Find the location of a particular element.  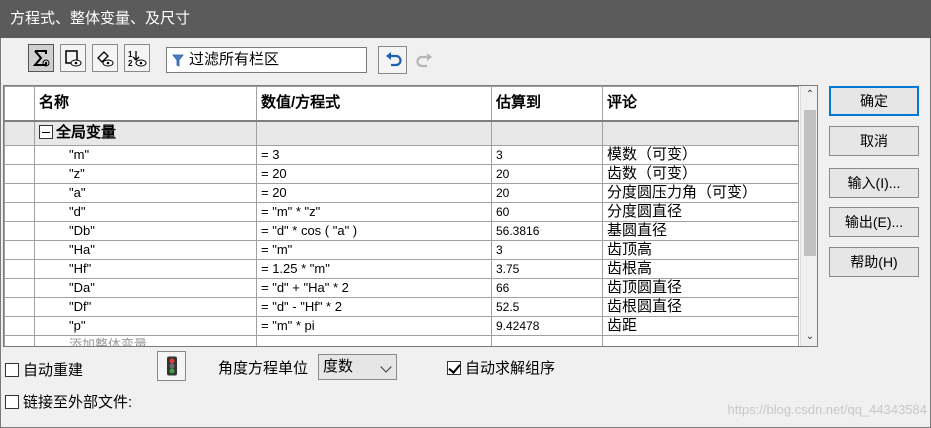

equation-cell: = "d" * cos ( "a" ) is located at coordinates (374, 231).